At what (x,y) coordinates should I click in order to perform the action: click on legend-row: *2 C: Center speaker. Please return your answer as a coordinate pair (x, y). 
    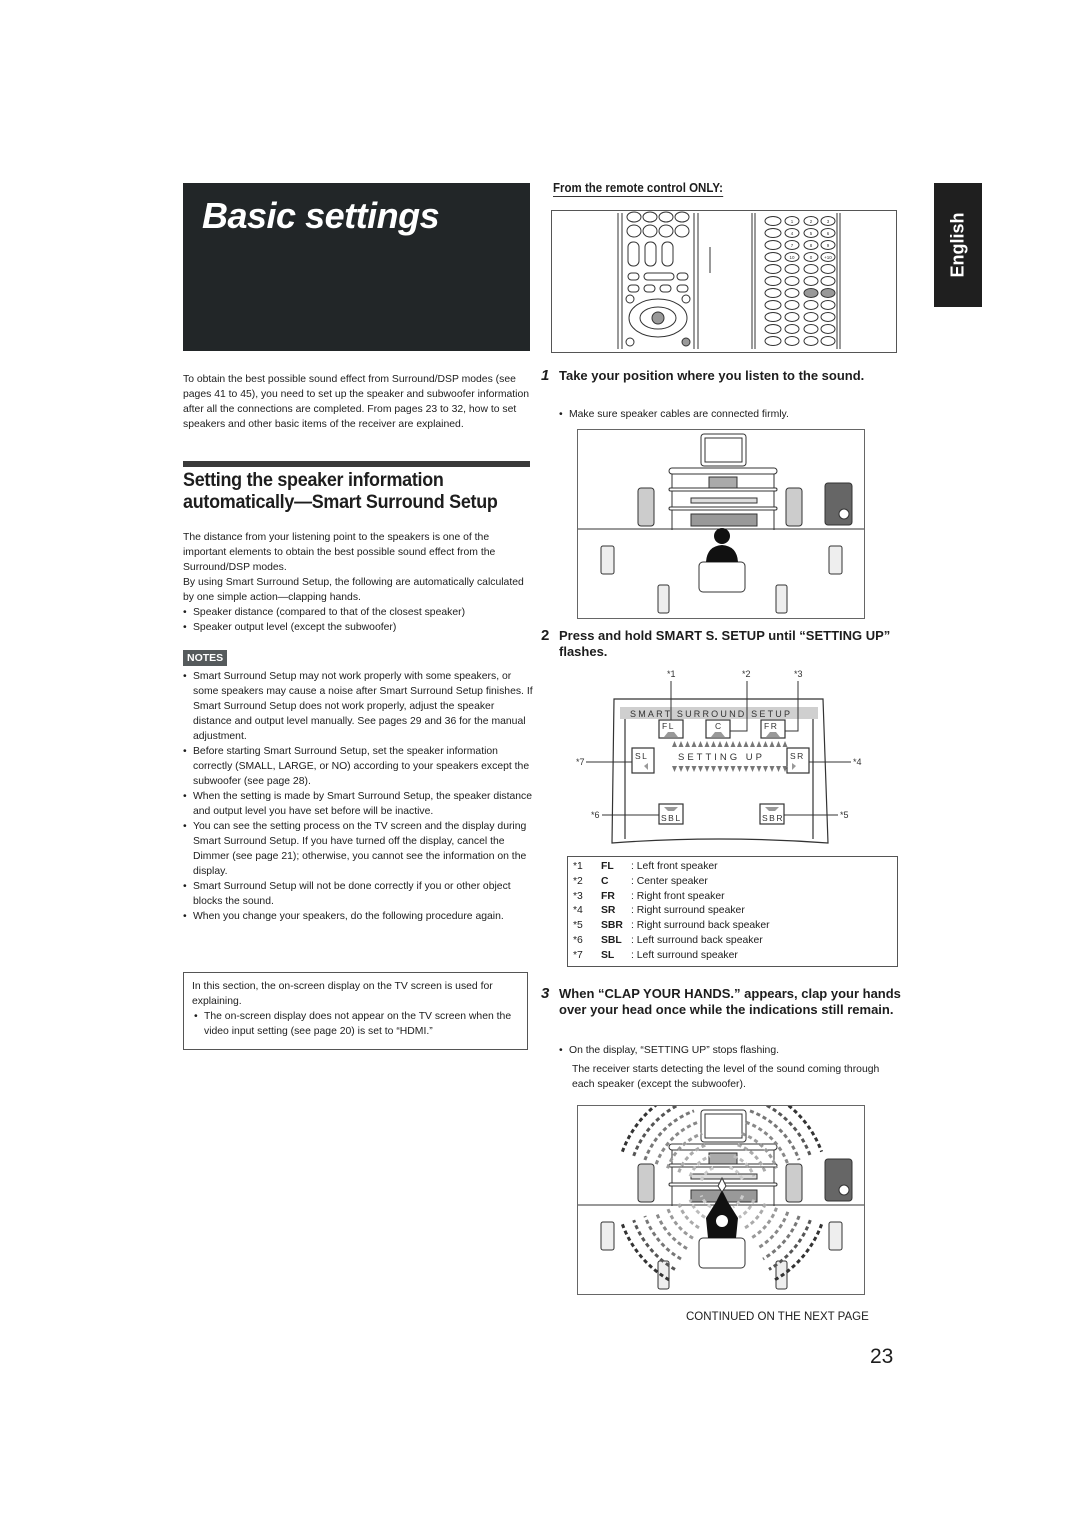
    Looking at the image, I should click on (735, 882).